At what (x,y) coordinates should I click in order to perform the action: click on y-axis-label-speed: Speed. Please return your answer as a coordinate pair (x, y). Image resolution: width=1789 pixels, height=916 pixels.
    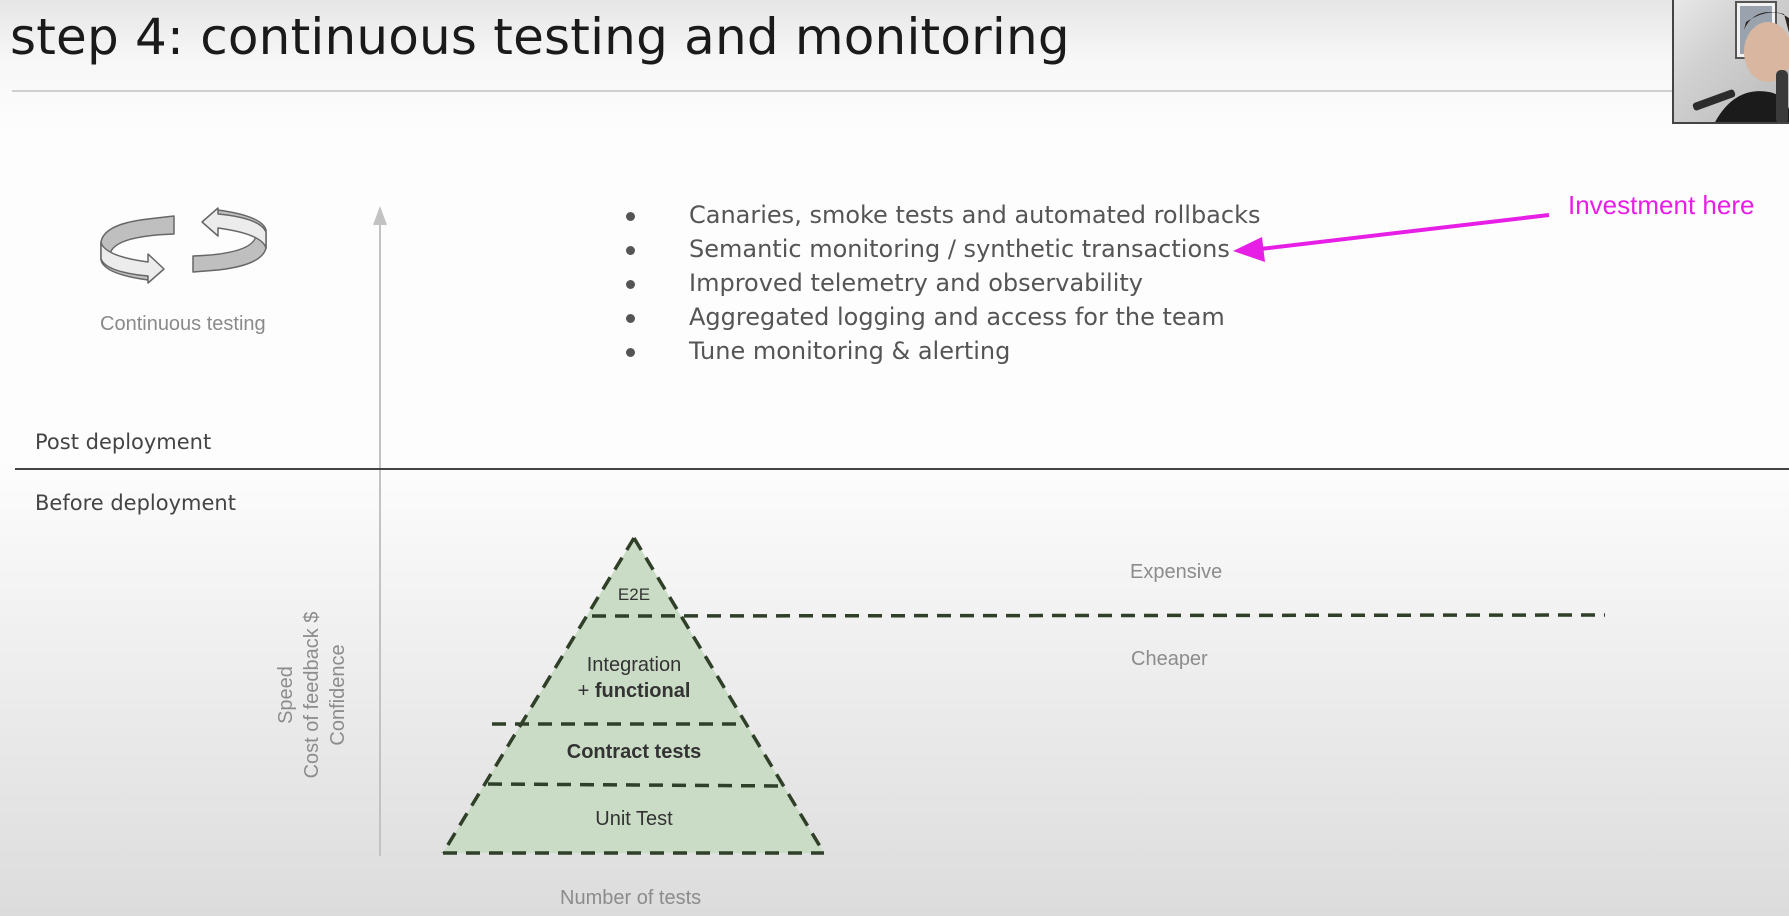
    Looking at the image, I should click on (286, 695).